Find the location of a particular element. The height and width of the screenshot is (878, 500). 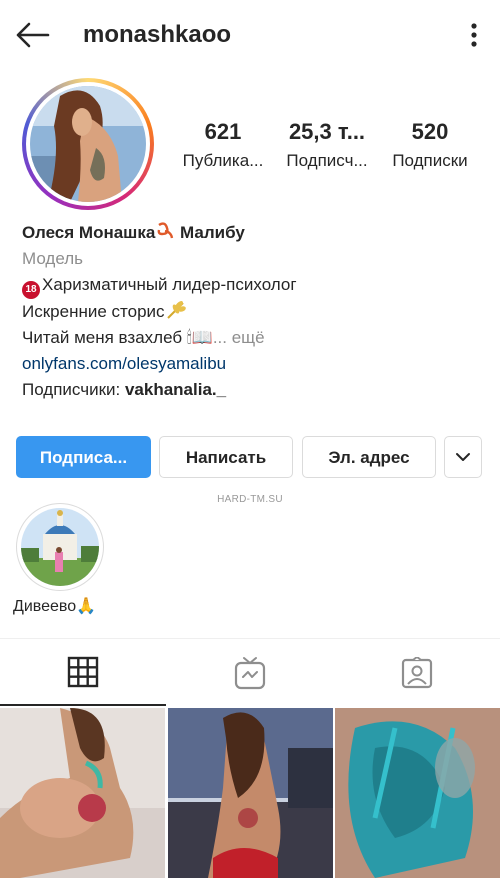

igtv-icon is located at coordinates (250, 673).